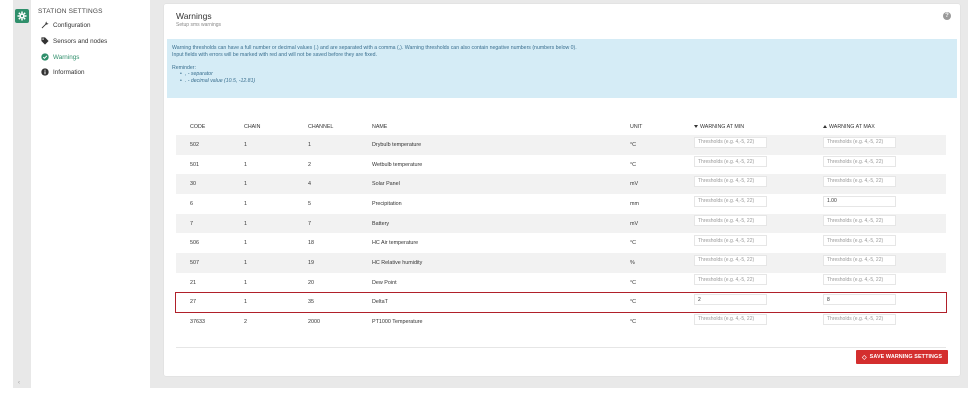  What do you see at coordinates (387, 203) in the screenshot?
I see `cell-name: Precipitation` at bounding box center [387, 203].